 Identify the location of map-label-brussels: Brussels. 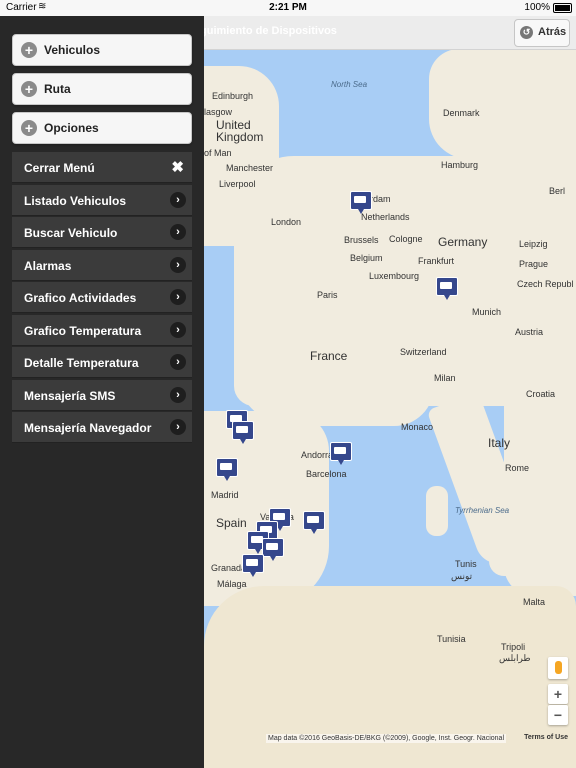
(361, 240).